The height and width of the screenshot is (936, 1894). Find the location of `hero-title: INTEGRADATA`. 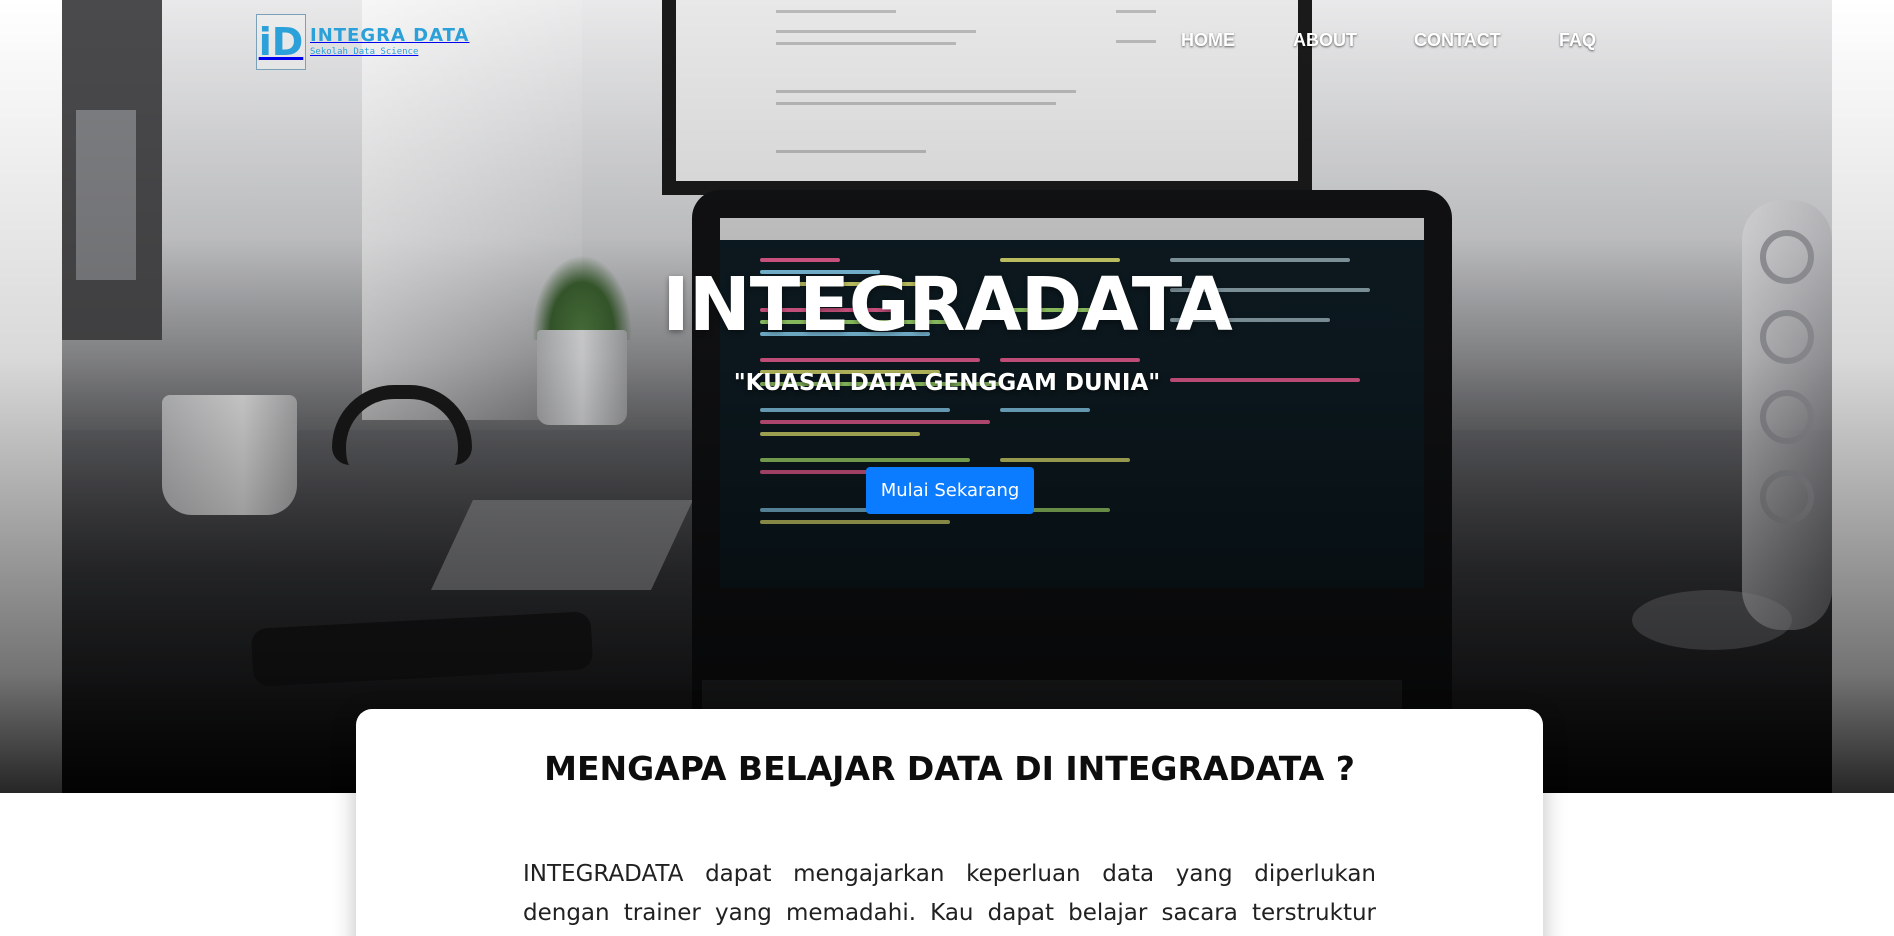

hero-title: INTEGRADATA is located at coordinates (947, 305).